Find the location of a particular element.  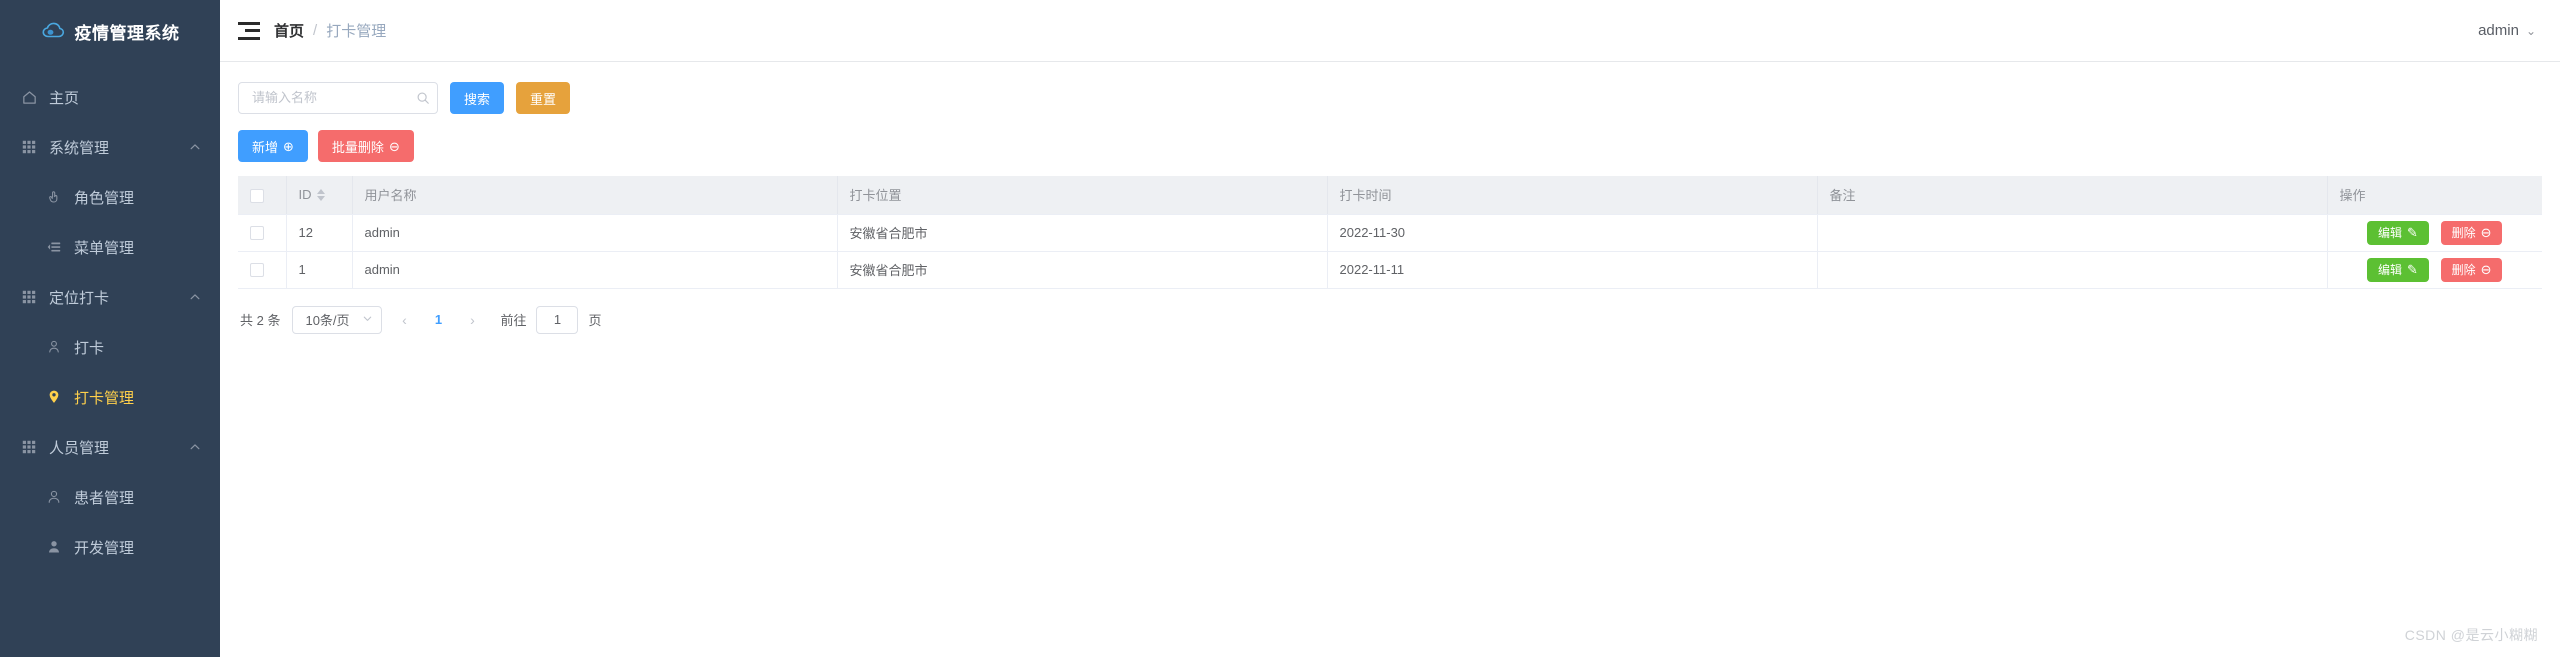

user-menu: admin ⌄ is located at coordinates (2507, 30).